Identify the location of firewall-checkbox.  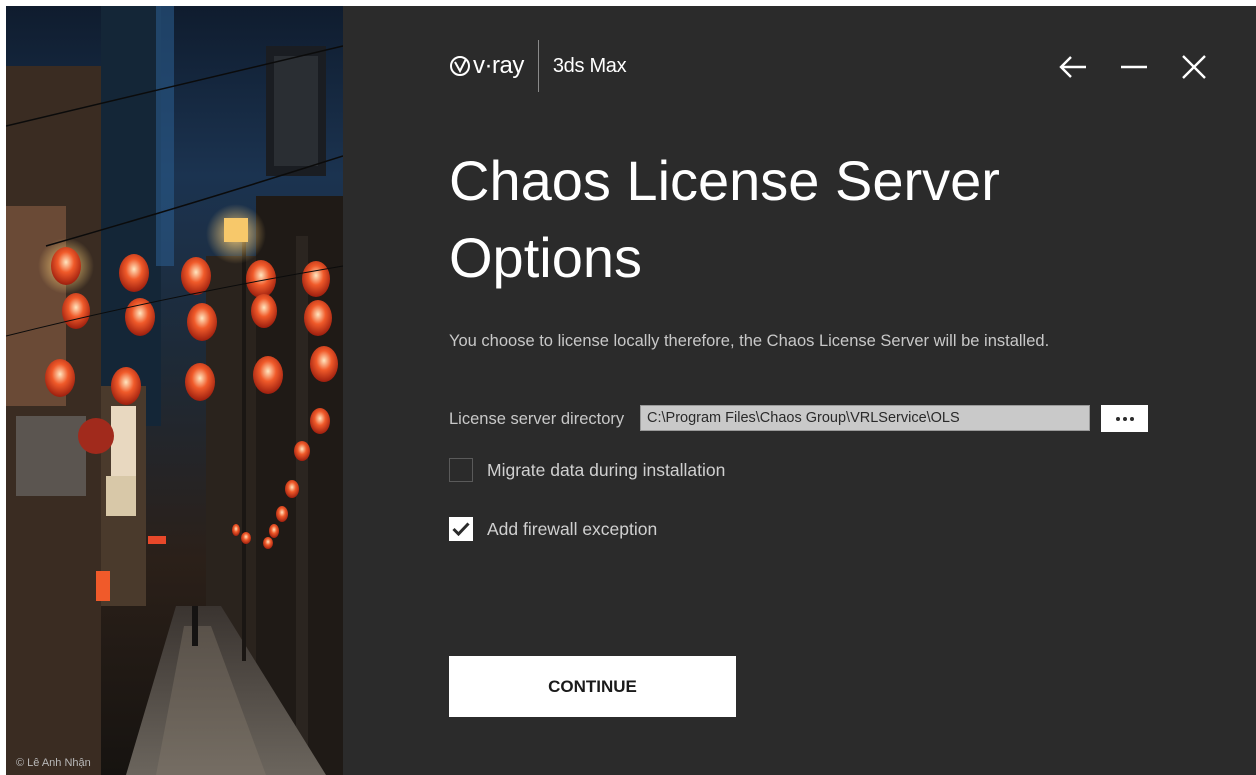
(461, 529).